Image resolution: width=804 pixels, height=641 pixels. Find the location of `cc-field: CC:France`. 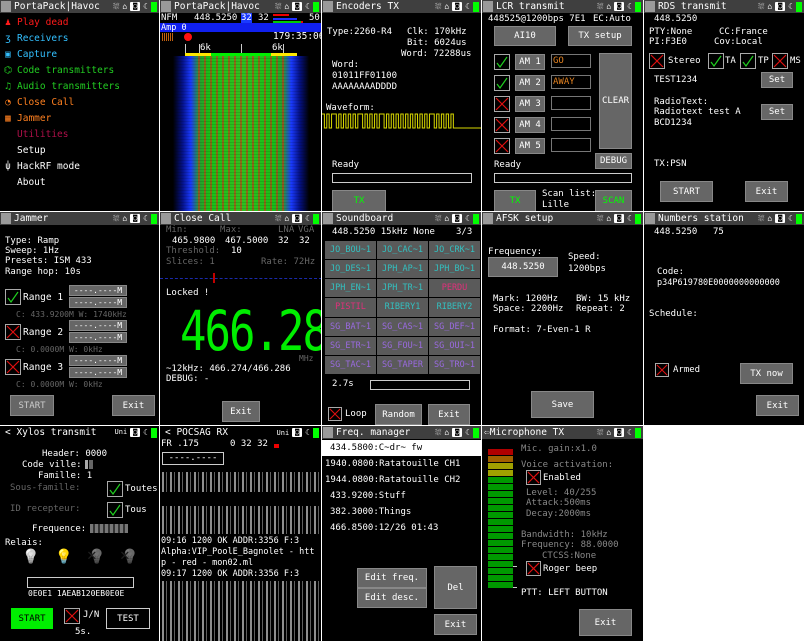

cc-field: CC:France is located at coordinates (743, 32).